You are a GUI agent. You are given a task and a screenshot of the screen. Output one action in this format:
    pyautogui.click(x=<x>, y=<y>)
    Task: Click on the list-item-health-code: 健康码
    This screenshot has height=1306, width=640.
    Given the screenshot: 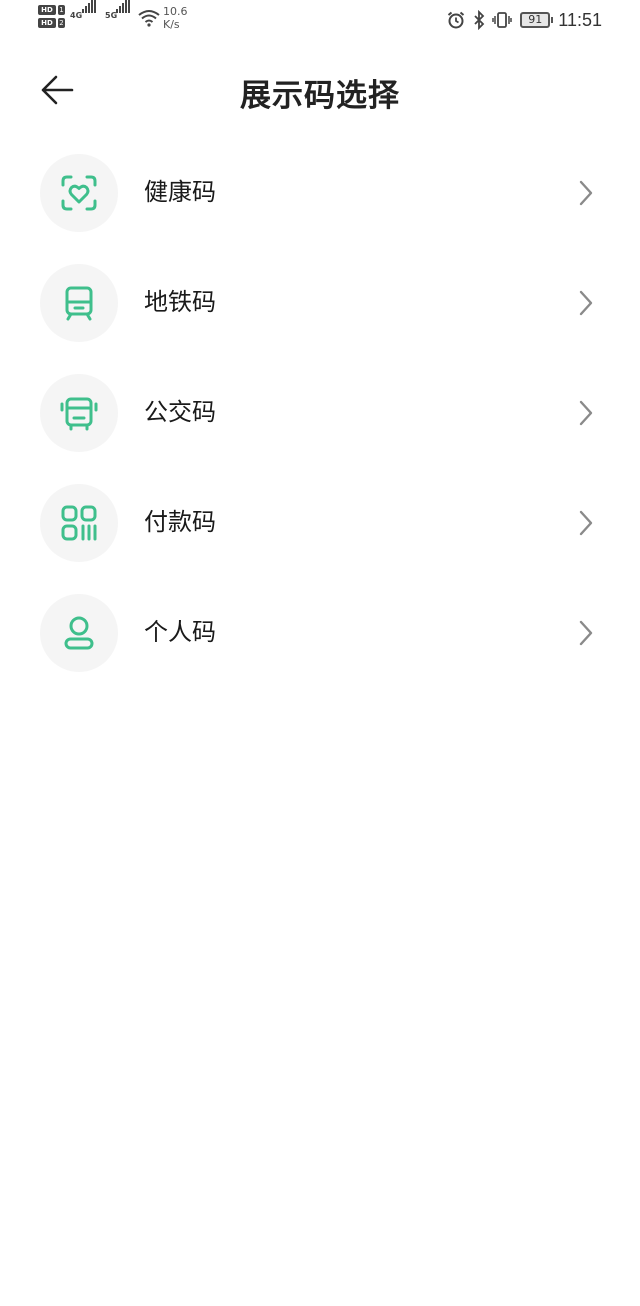 What is the action you would take?
    pyautogui.click(x=320, y=193)
    